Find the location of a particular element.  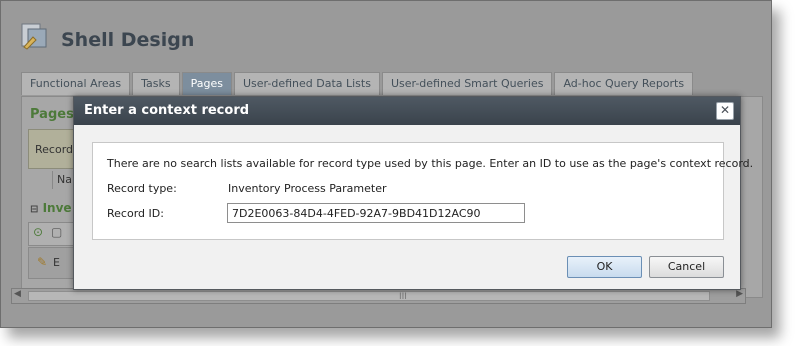

document-icon: ▢ is located at coordinates (56, 232).